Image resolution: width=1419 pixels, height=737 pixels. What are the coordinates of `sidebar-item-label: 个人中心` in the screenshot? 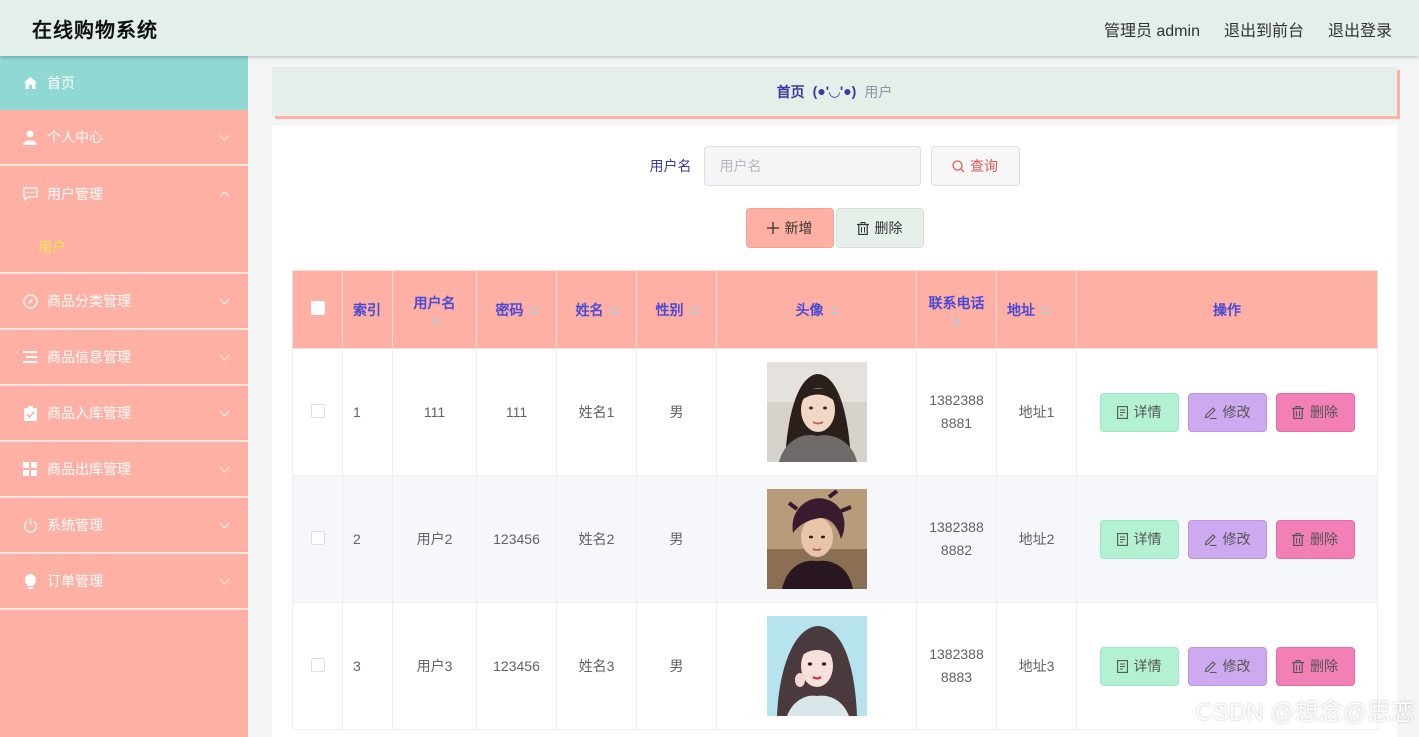 It's located at (75, 137).